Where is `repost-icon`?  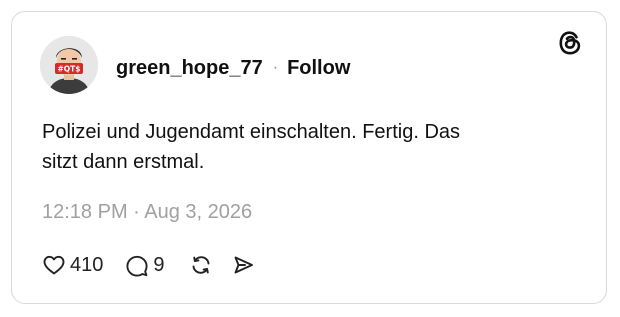
repost-icon is located at coordinates (201, 265).